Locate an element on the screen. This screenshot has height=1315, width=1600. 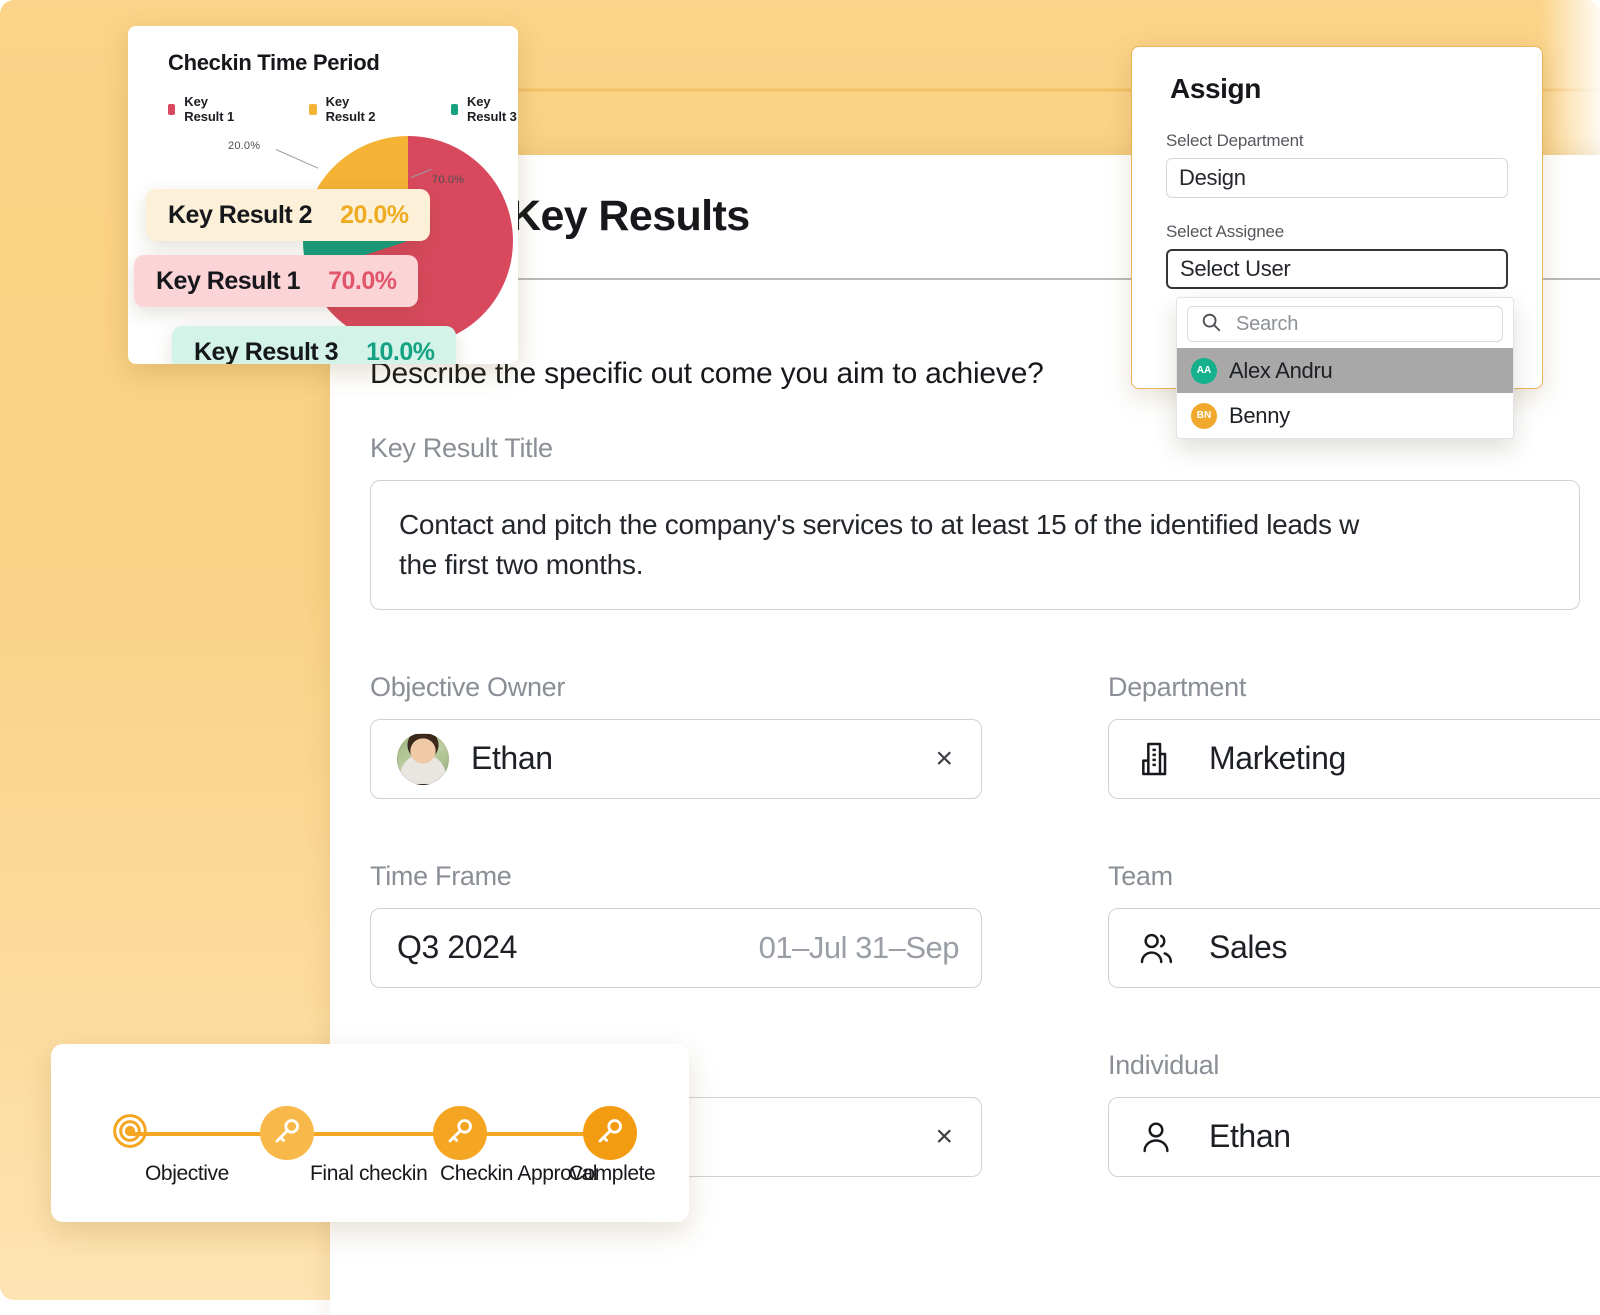
field-team: Team Sales is located at coordinates (1354, 924).